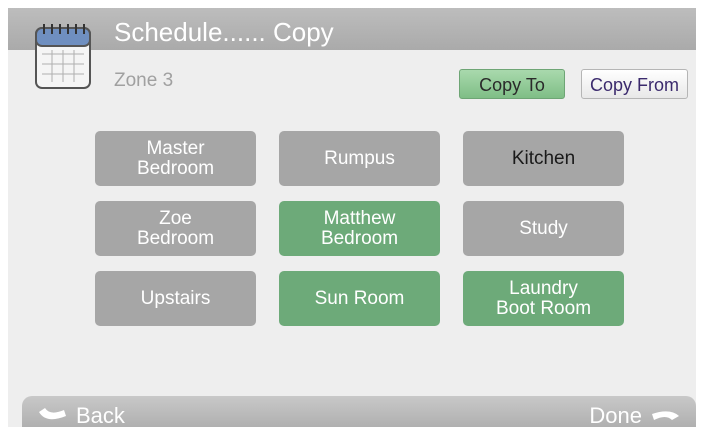 The height and width of the screenshot is (427, 704). Describe the element at coordinates (359, 158) in the screenshot. I see `zone-button-rumpus: Rumpus` at that location.